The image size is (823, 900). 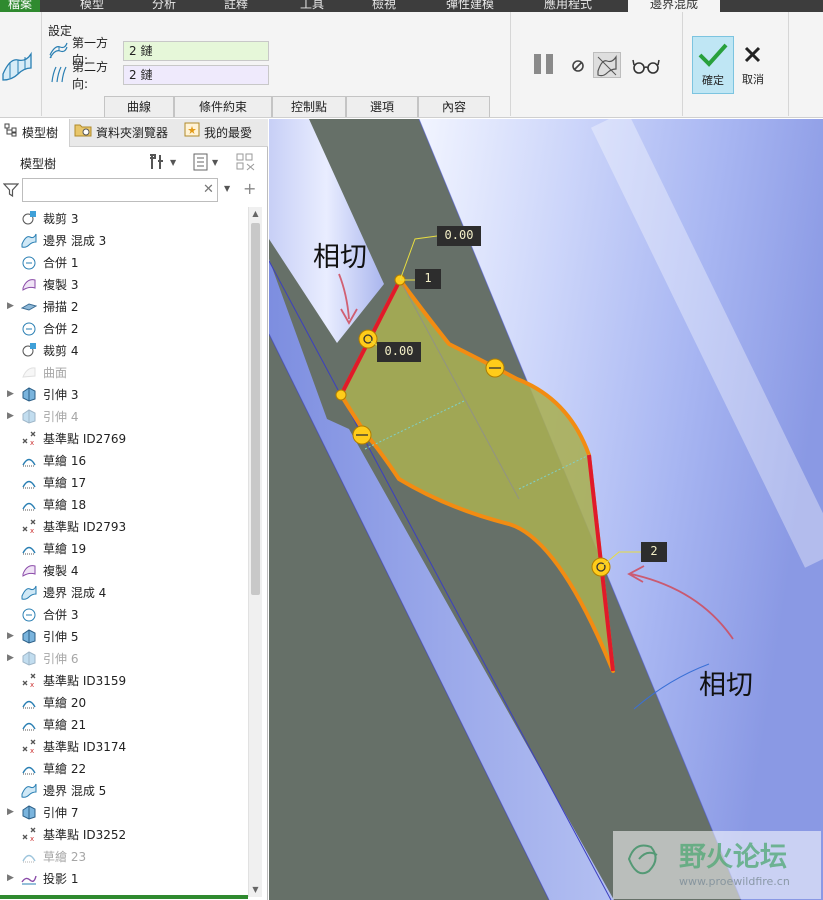 I want to click on ok-button: 確定, so click(x=713, y=65).